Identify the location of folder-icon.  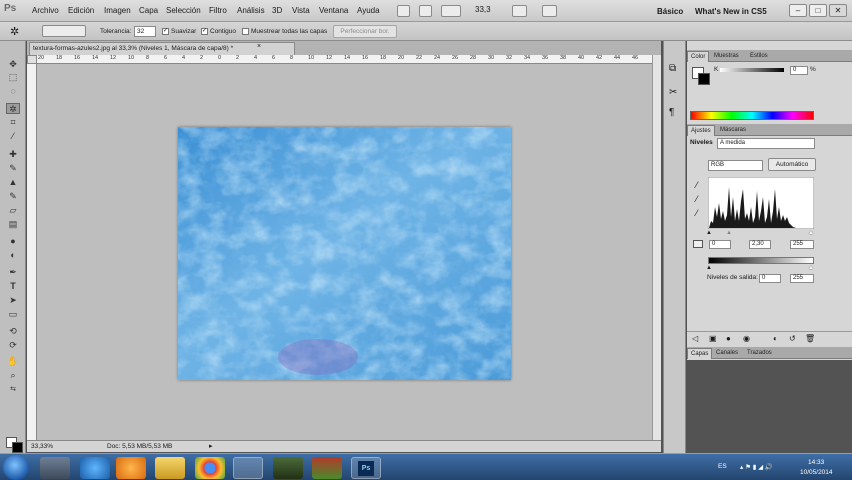
(170, 468).